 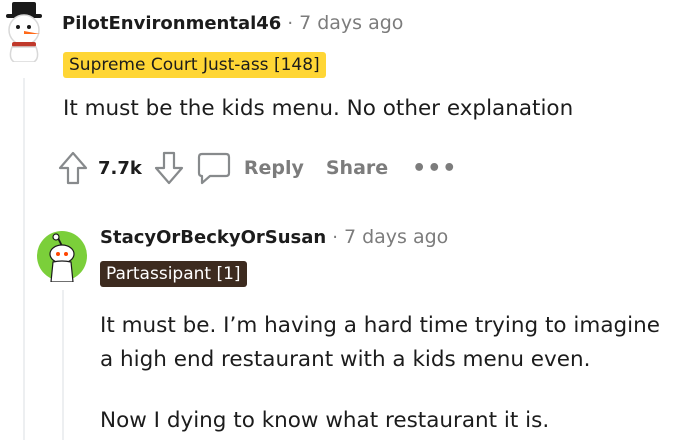 I want to click on downvote-arrow-icon, so click(x=169, y=168).